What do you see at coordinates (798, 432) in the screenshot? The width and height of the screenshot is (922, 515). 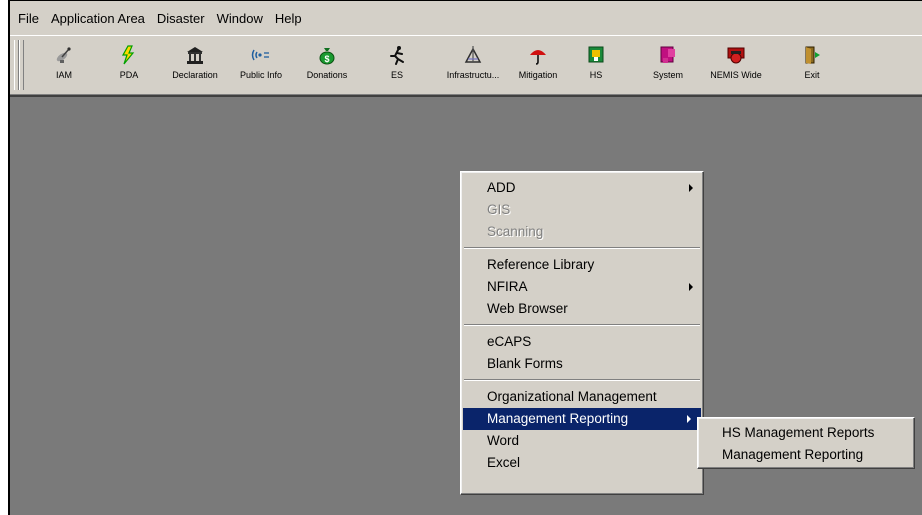 I see `menu-item-label: HS Management Reports` at bounding box center [798, 432].